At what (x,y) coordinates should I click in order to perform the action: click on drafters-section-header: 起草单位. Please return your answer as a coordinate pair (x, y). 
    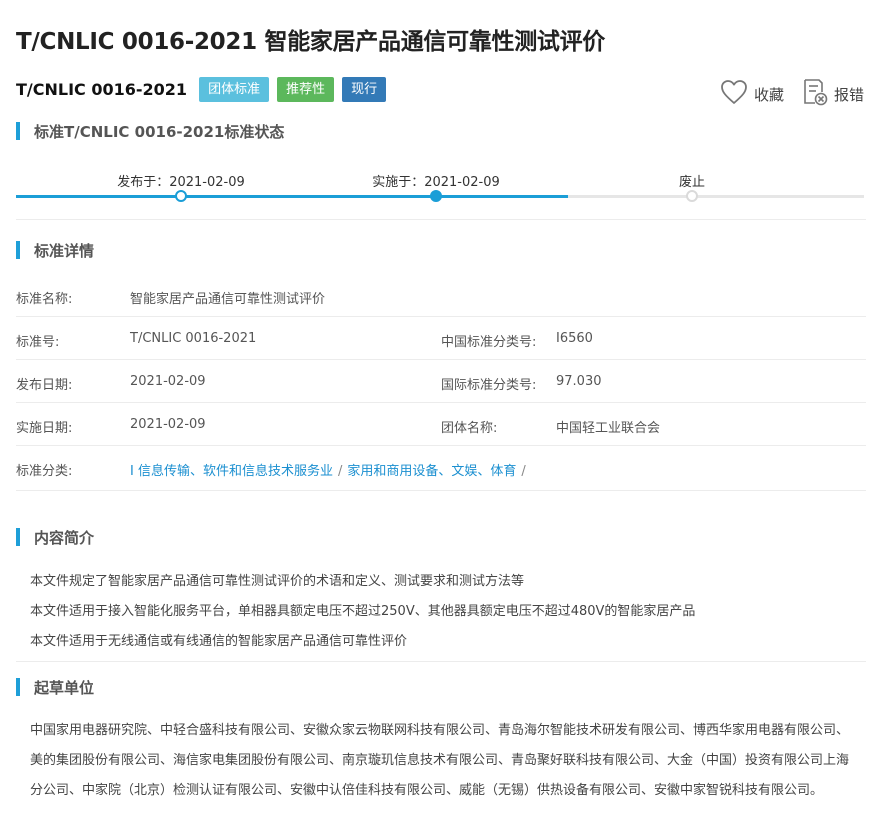
    Looking at the image, I should click on (55, 687).